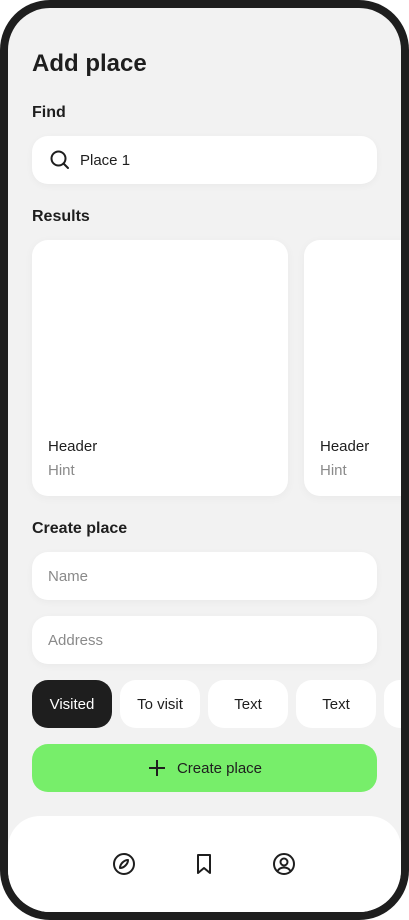 This screenshot has height=920, width=409. Describe the element at coordinates (212, 640) in the screenshot. I see `address-input` at that location.